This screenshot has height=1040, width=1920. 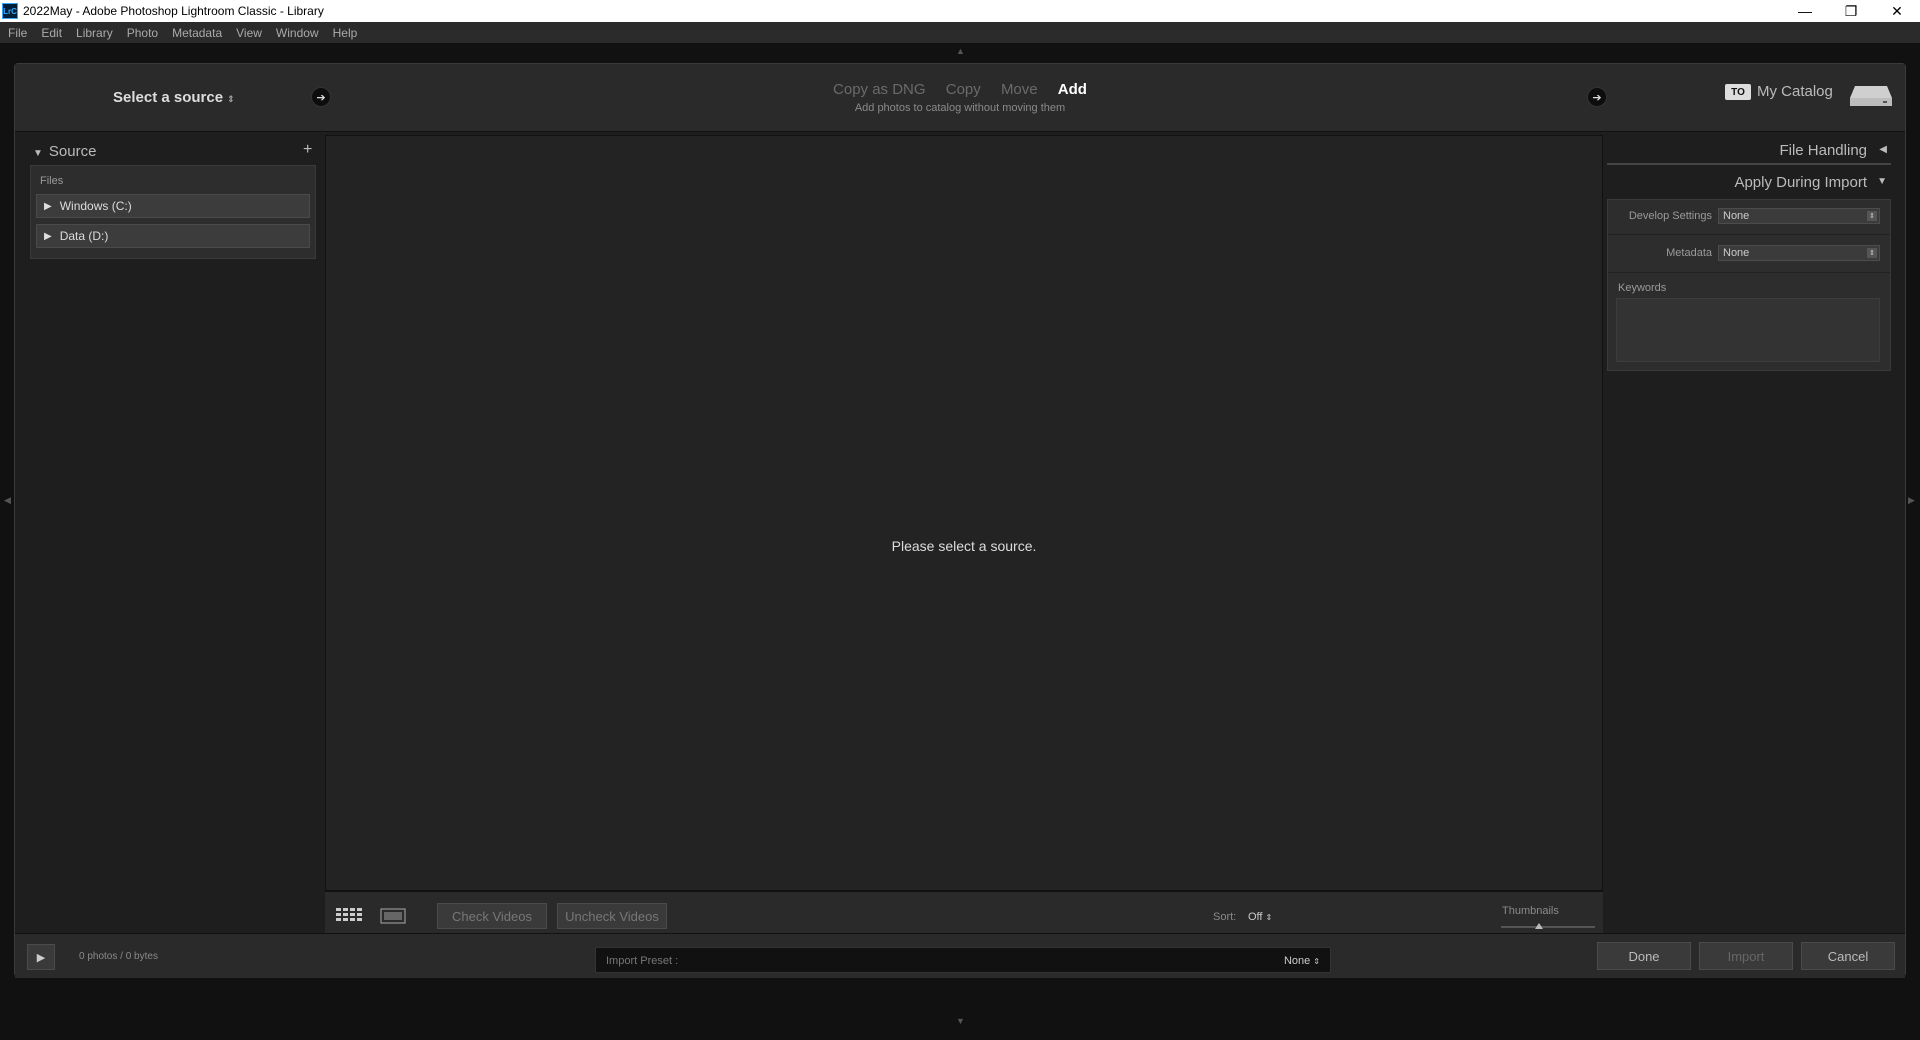 I want to click on lightroom-app-icon: LrC, so click(x=10, y=11).